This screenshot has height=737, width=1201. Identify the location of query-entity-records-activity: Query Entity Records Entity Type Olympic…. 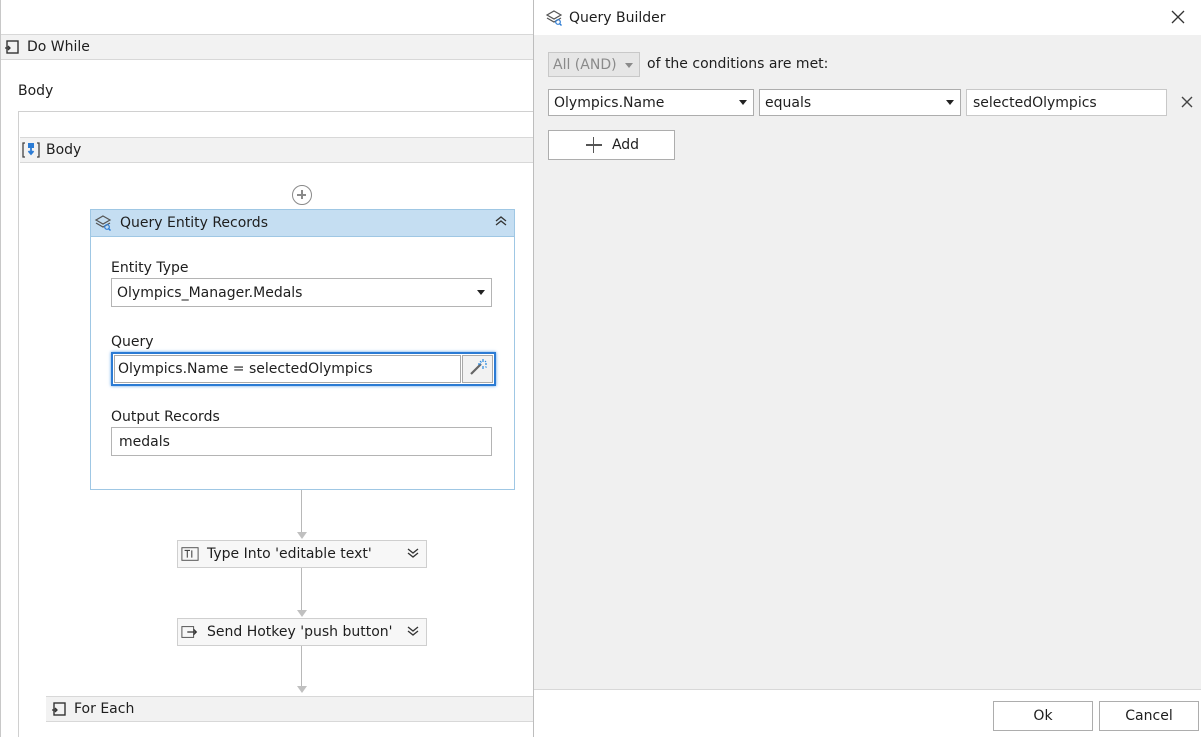
(302, 349).